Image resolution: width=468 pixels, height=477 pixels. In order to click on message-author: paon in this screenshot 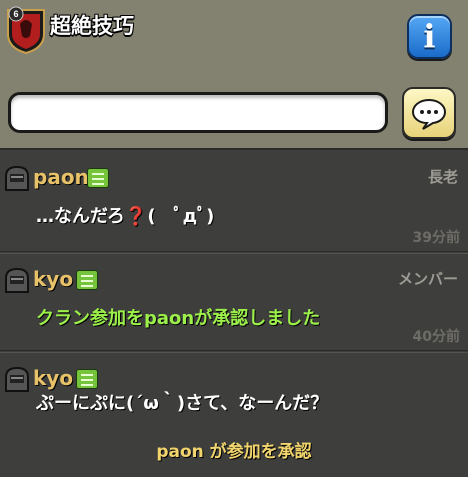, I will do `click(61, 177)`.